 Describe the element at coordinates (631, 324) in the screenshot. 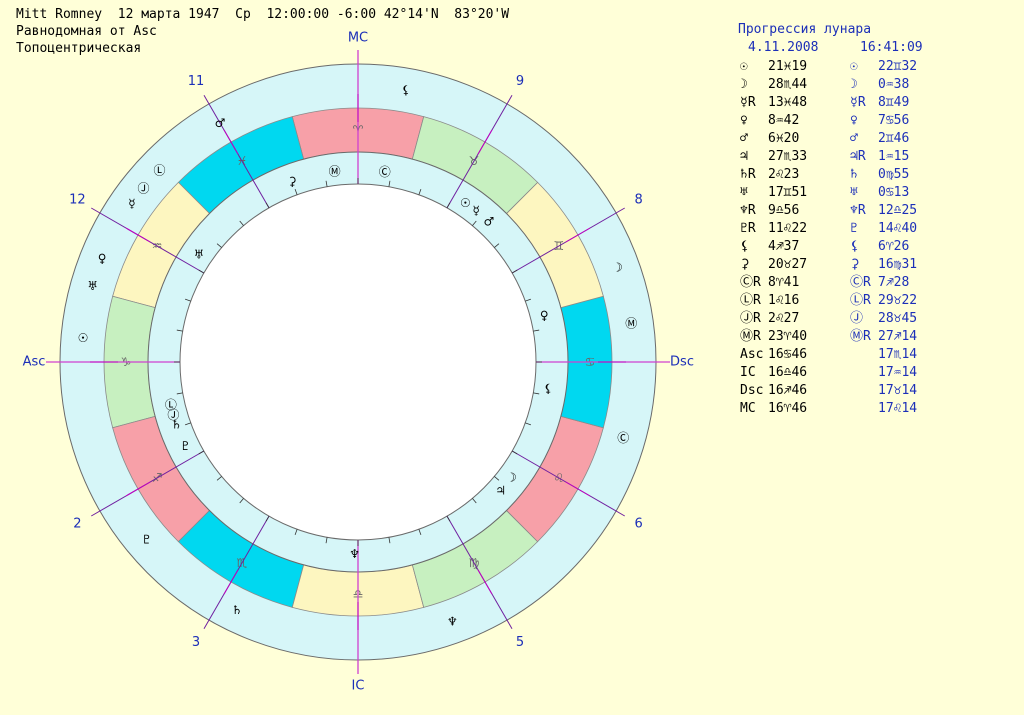

I see `outer-planet-glyph: Ⓜ` at that location.